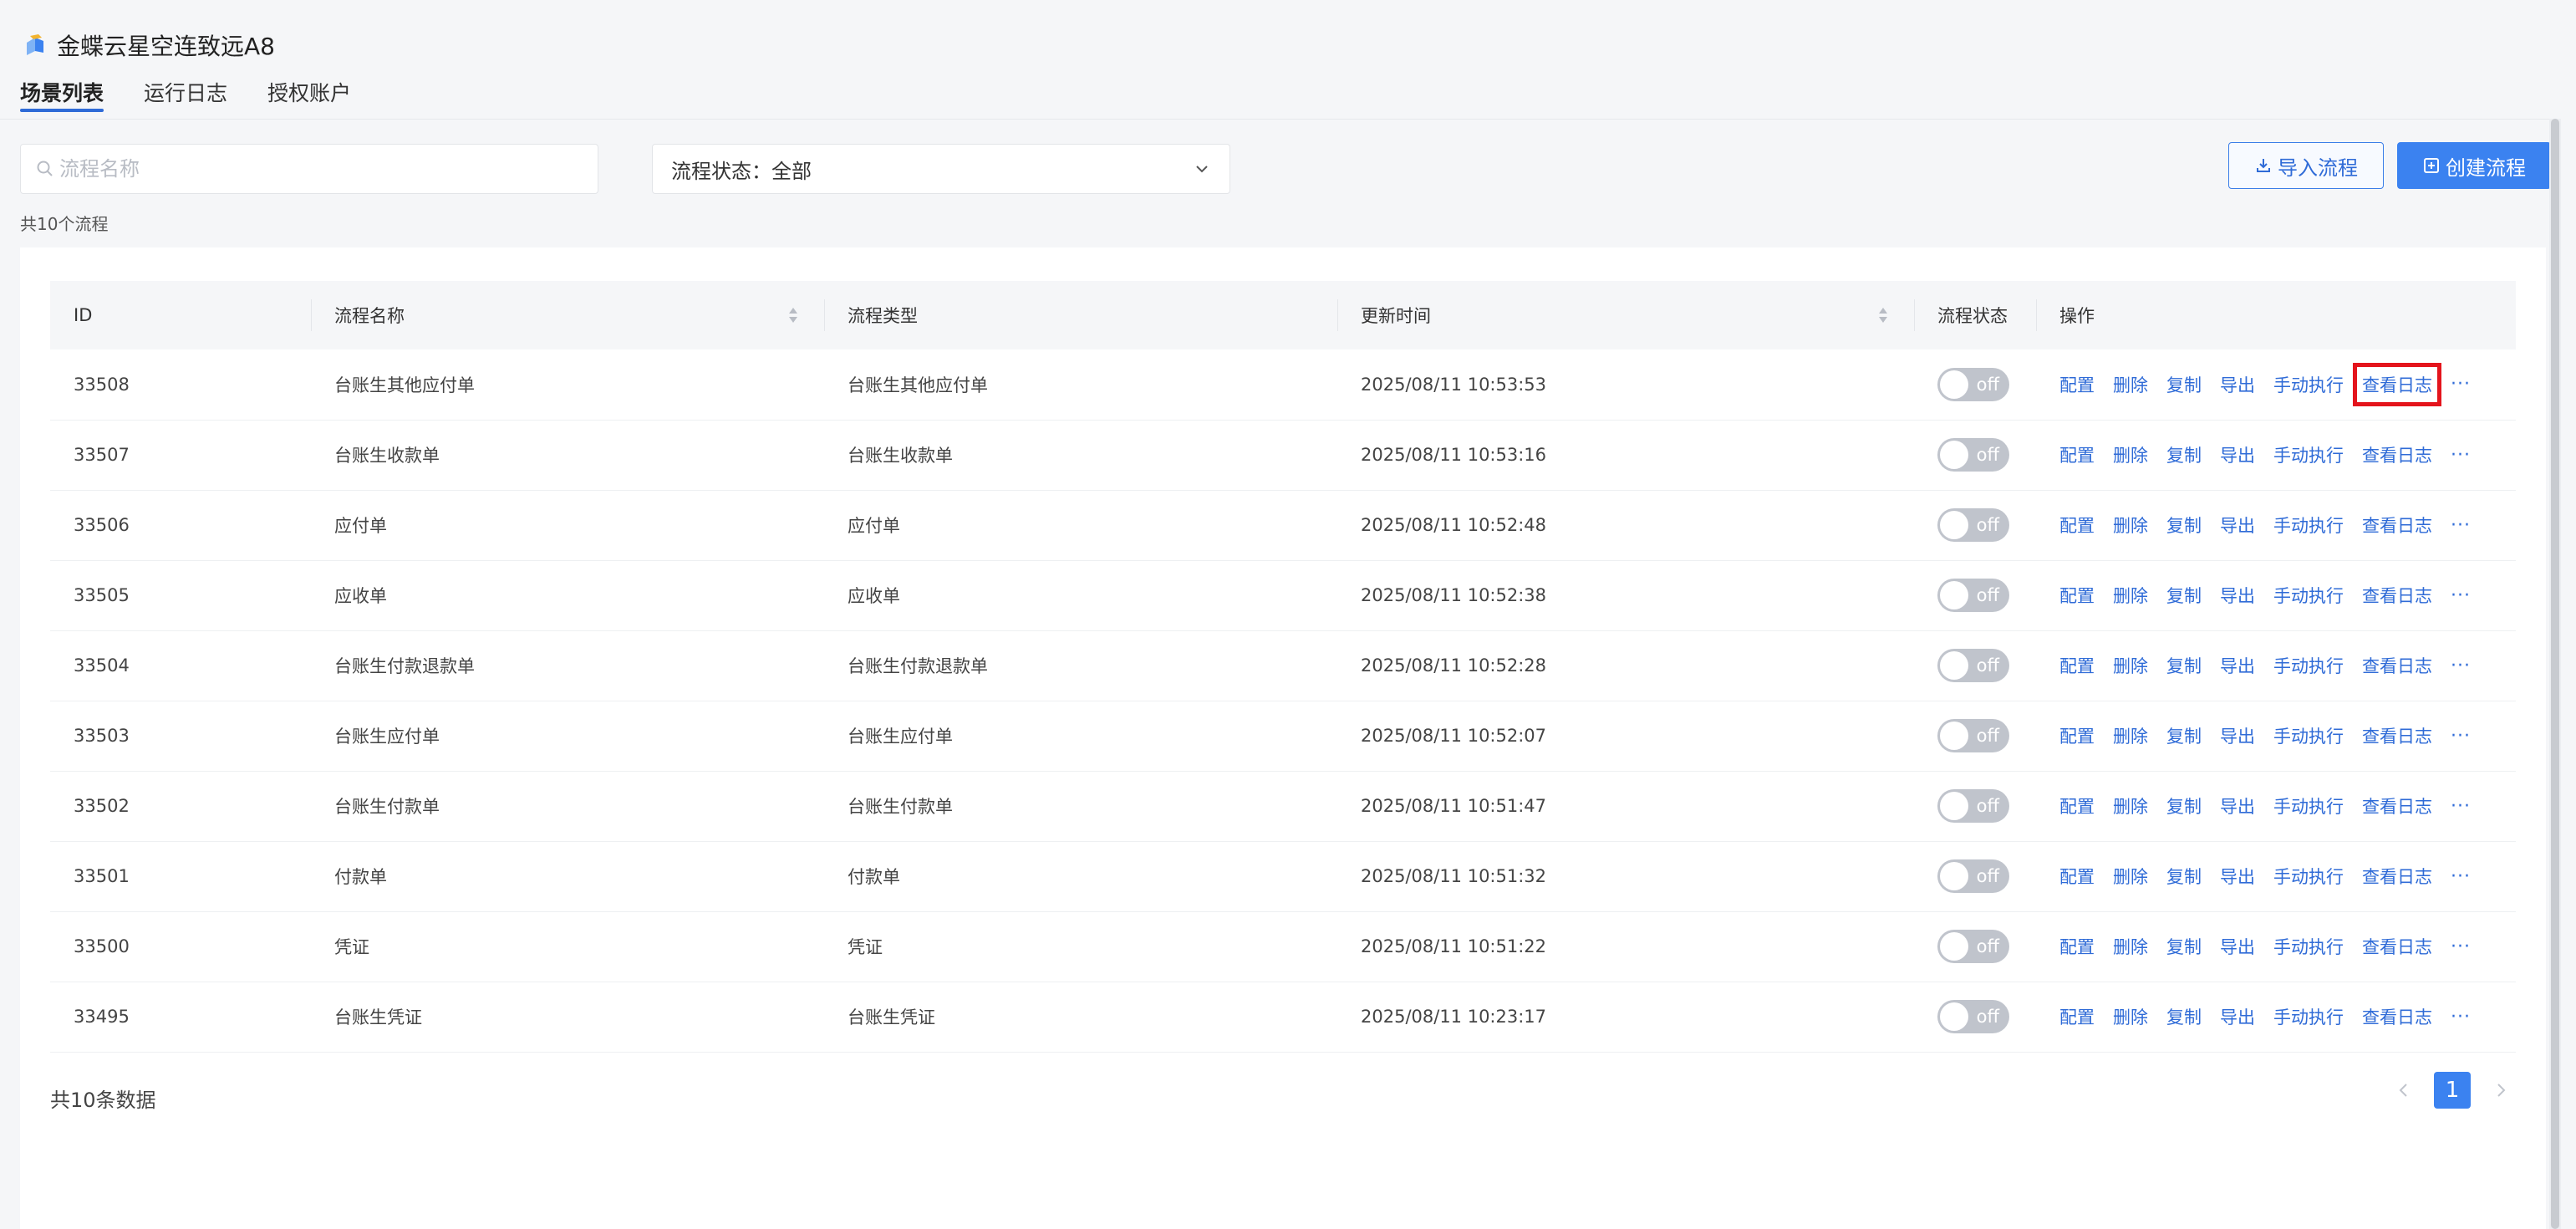 This screenshot has height=1229, width=2576. I want to click on import-flow-button: 导入流程, so click(2306, 165).